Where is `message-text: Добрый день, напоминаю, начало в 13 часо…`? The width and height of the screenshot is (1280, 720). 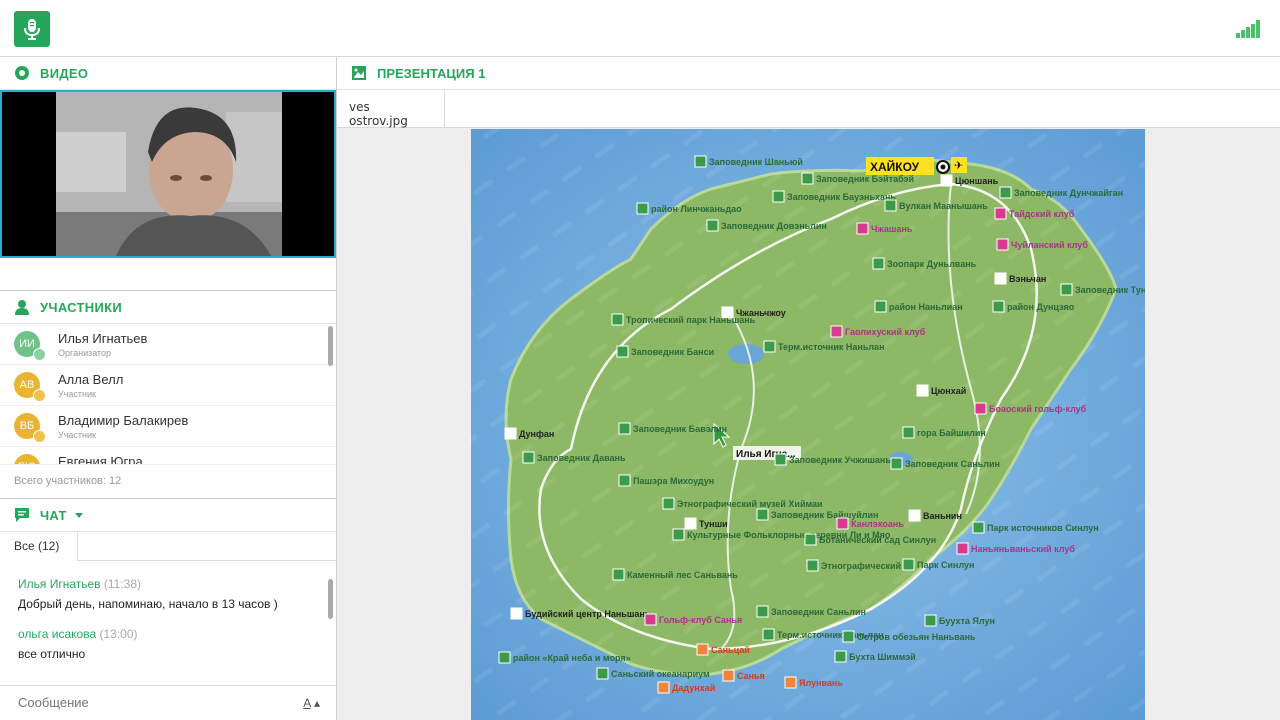 message-text: Добрый день, напоминаю, начало в 13 часо… is located at coordinates (148, 604).